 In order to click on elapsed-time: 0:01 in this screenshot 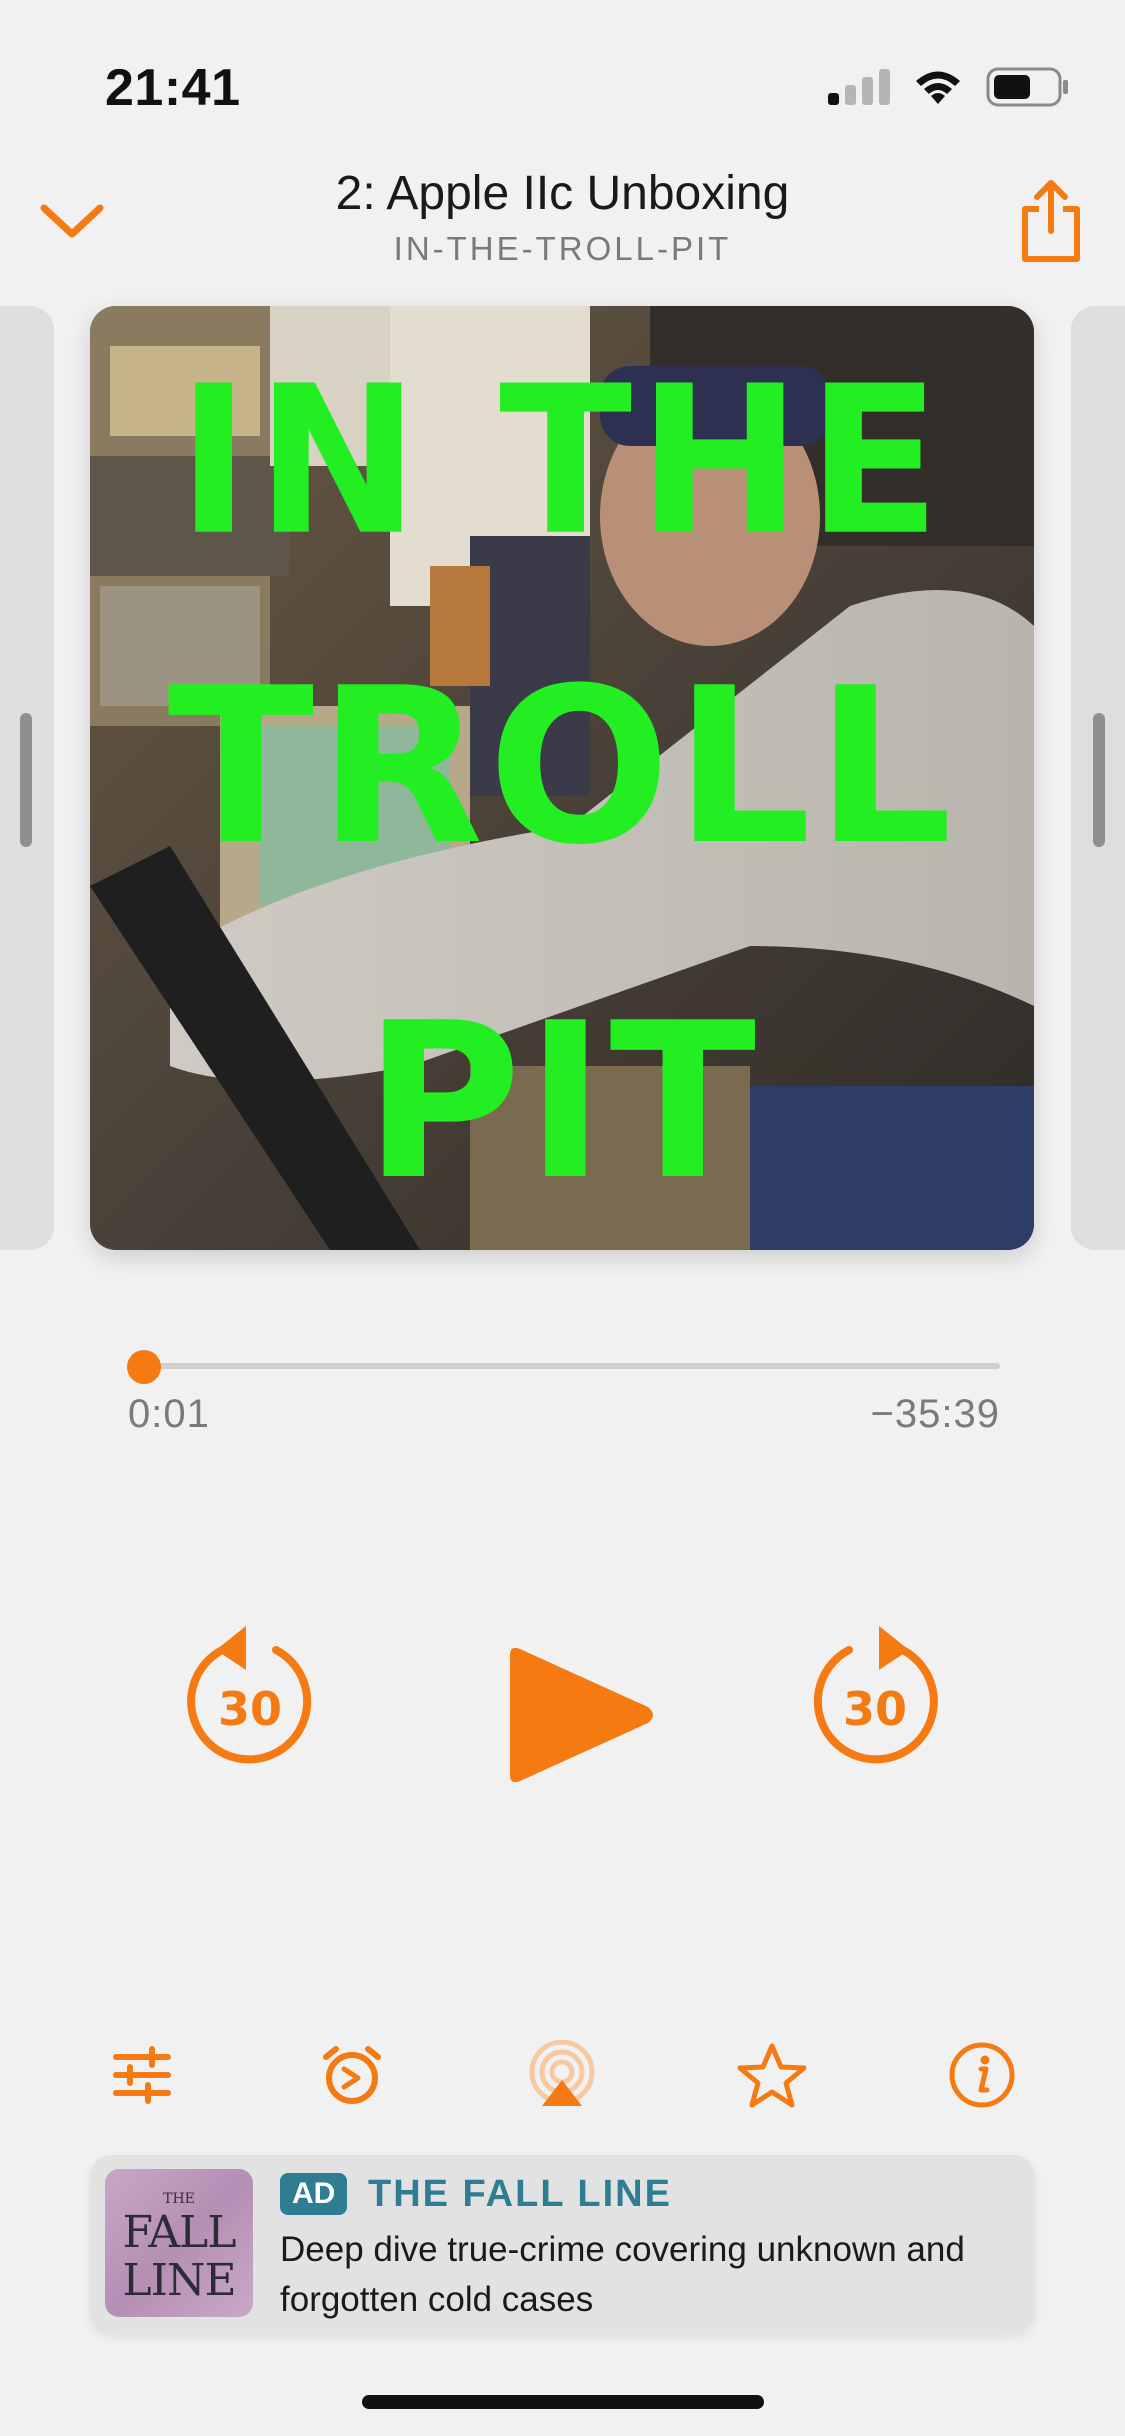, I will do `click(169, 1414)`.